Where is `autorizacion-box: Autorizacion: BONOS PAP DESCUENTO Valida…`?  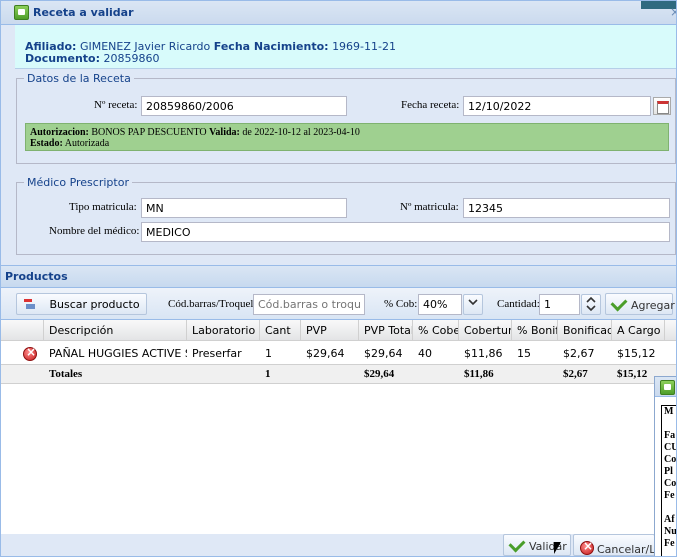 autorizacion-box: Autorizacion: BONOS PAP DESCUENTO Valida… is located at coordinates (347, 137).